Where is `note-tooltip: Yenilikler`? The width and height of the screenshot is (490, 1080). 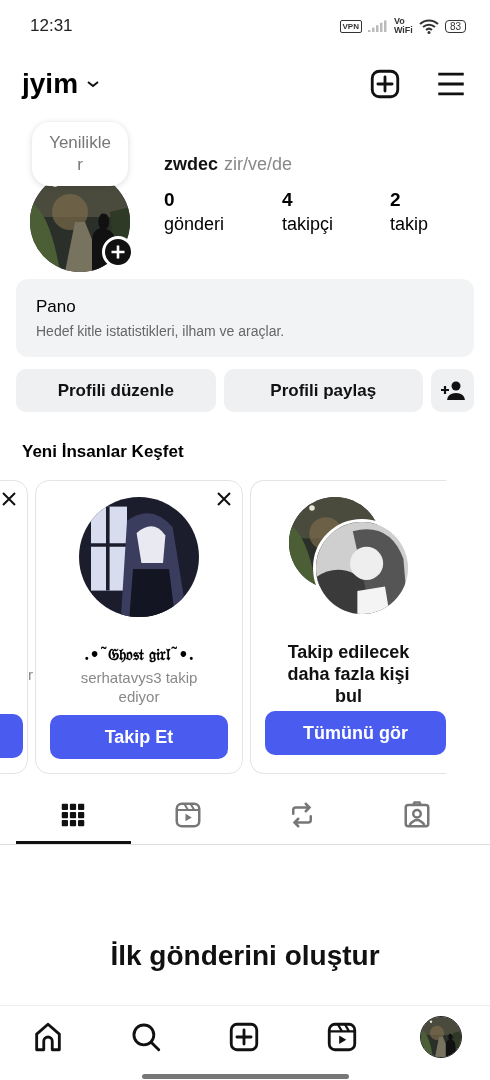
note-tooltip: Yenilikler is located at coordinates (80, 154).